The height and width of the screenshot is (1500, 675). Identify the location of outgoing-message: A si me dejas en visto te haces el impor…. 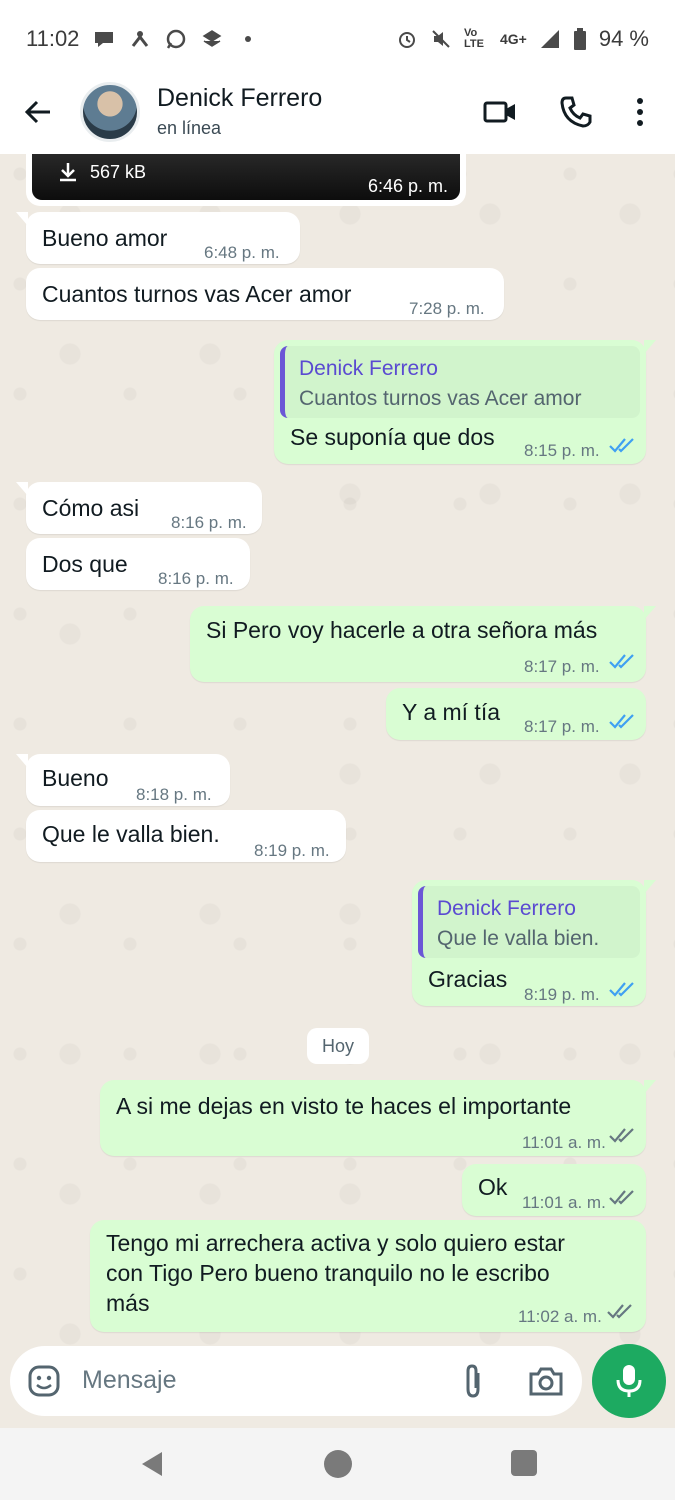
(378, 1118).